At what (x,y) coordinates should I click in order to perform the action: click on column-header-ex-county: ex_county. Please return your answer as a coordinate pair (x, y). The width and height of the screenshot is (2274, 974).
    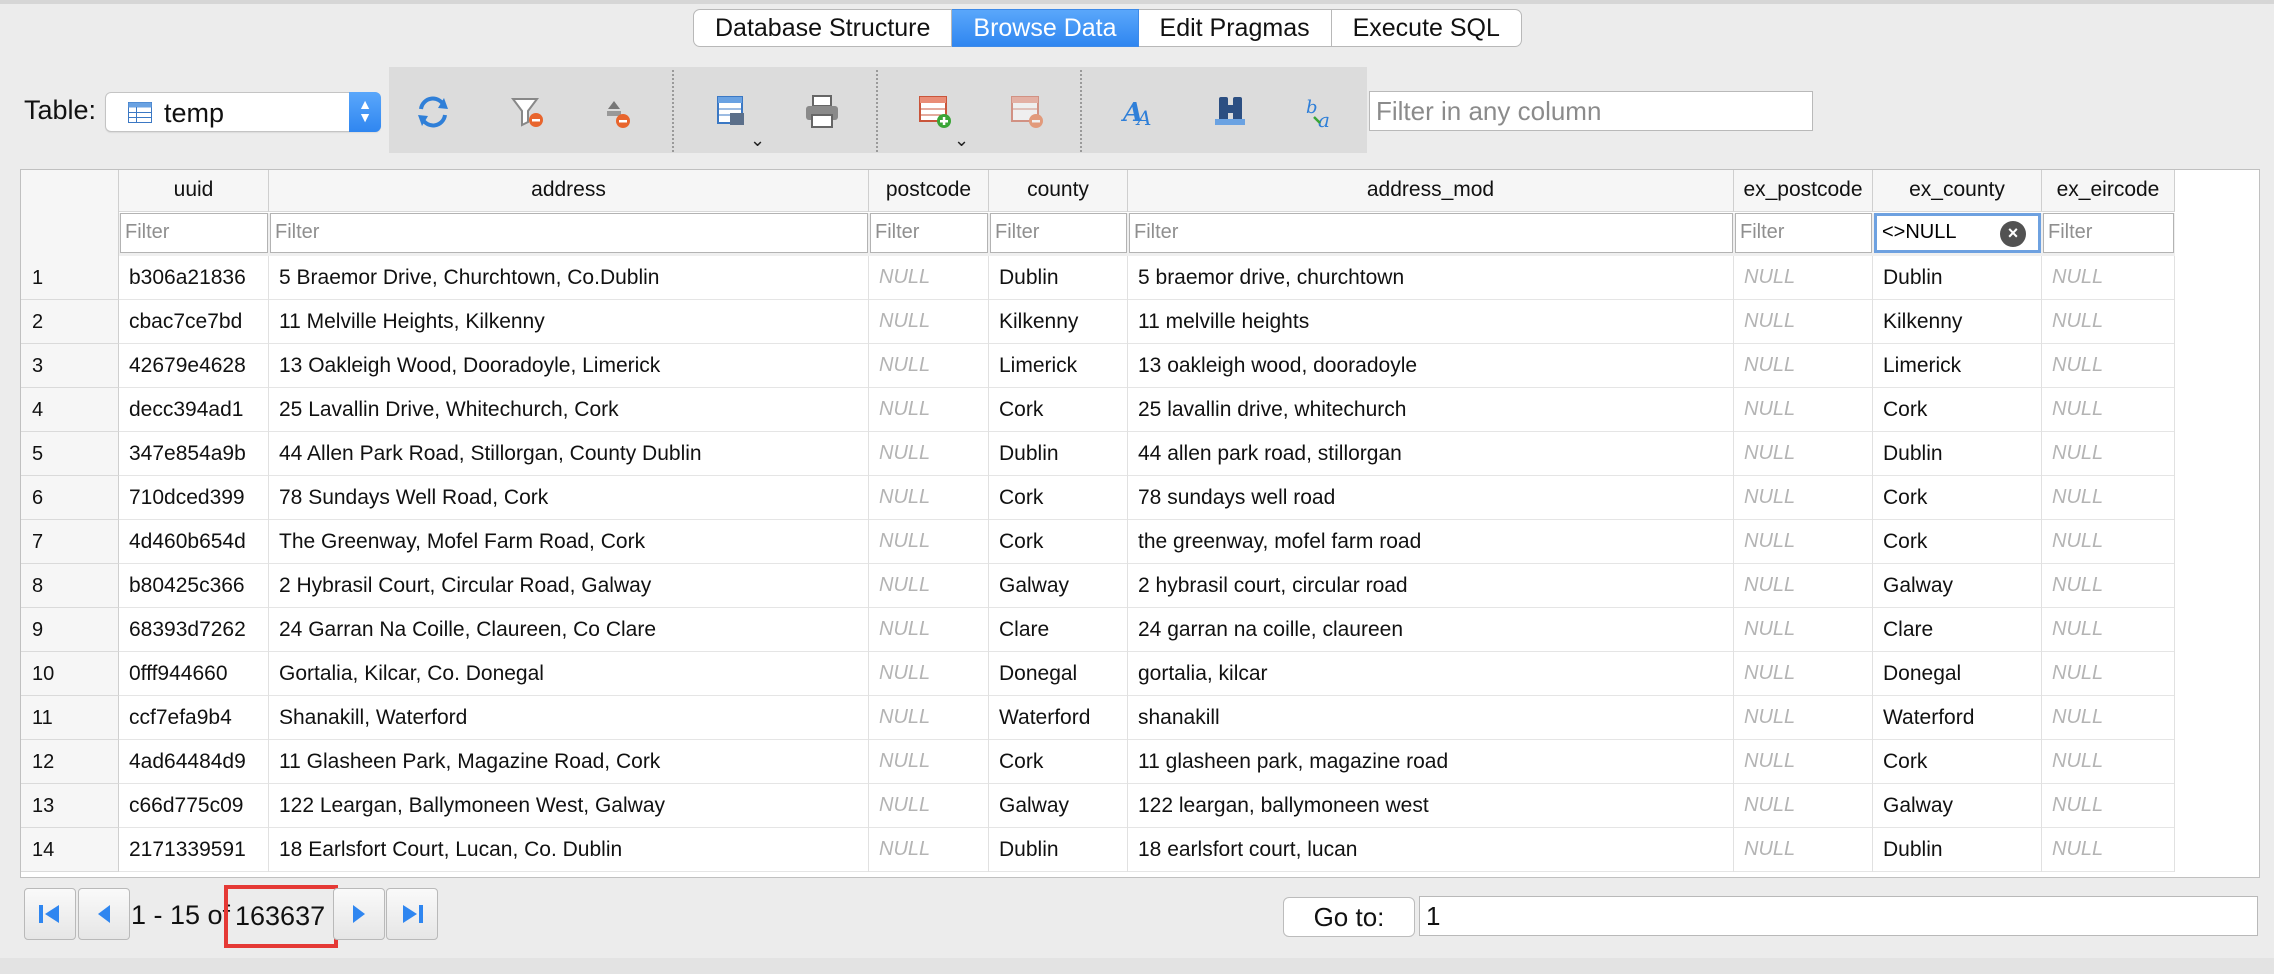
    Looking at the image, I should click on (1957, 191).